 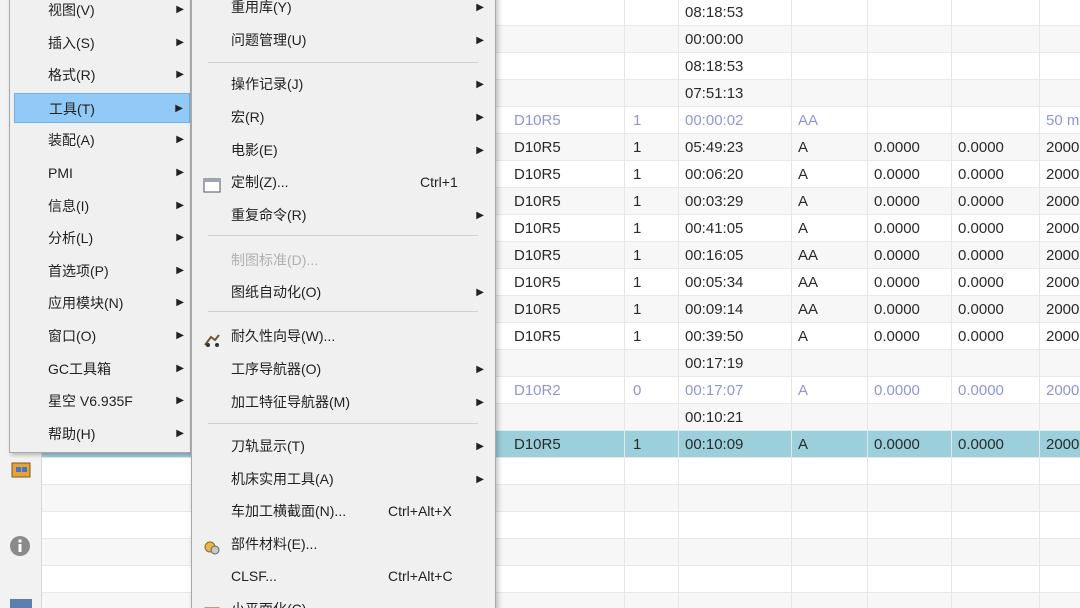 I want to click on menu-item: GC工具箱 ▶, so click(x=102, y=369).